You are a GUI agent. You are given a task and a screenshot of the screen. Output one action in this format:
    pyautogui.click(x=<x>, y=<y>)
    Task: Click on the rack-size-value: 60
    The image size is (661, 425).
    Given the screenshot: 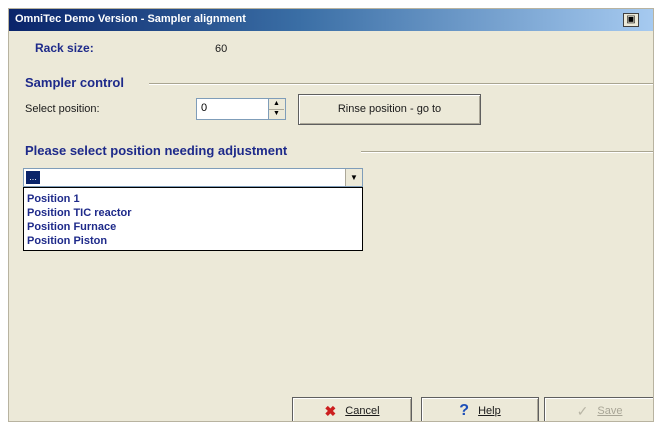 What is the action you would take?
    pyautogui.click(x=221, y=49)
    